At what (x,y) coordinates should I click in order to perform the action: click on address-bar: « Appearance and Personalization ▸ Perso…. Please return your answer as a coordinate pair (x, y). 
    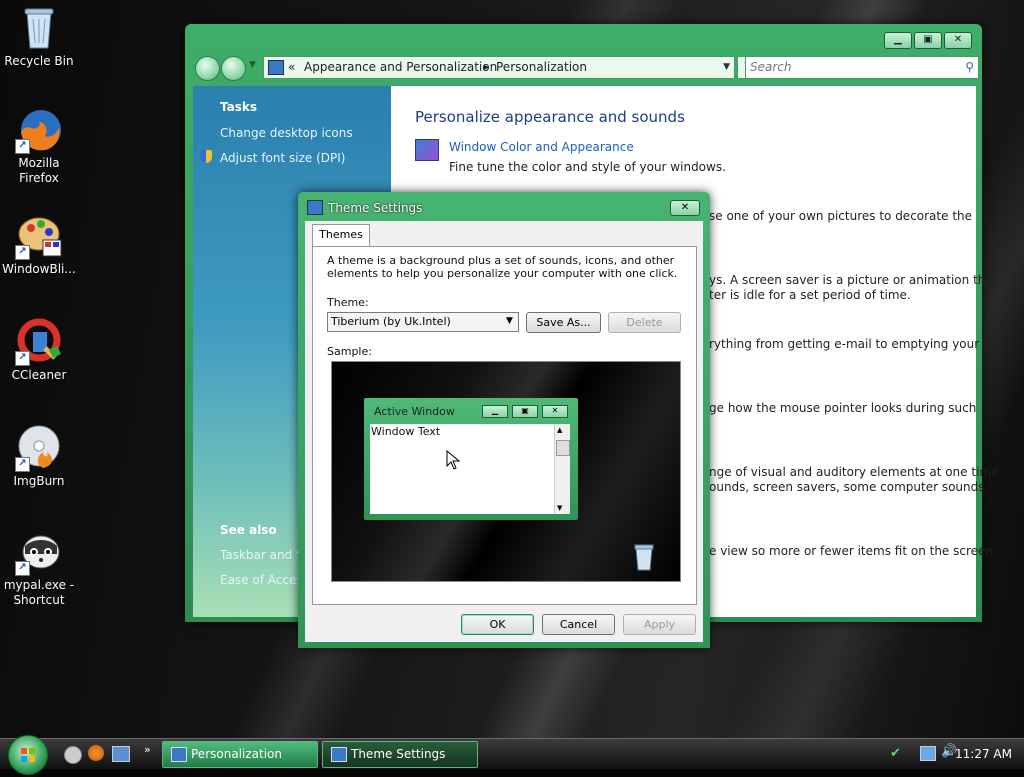
    Looking at the image, I should click on (499, 67).